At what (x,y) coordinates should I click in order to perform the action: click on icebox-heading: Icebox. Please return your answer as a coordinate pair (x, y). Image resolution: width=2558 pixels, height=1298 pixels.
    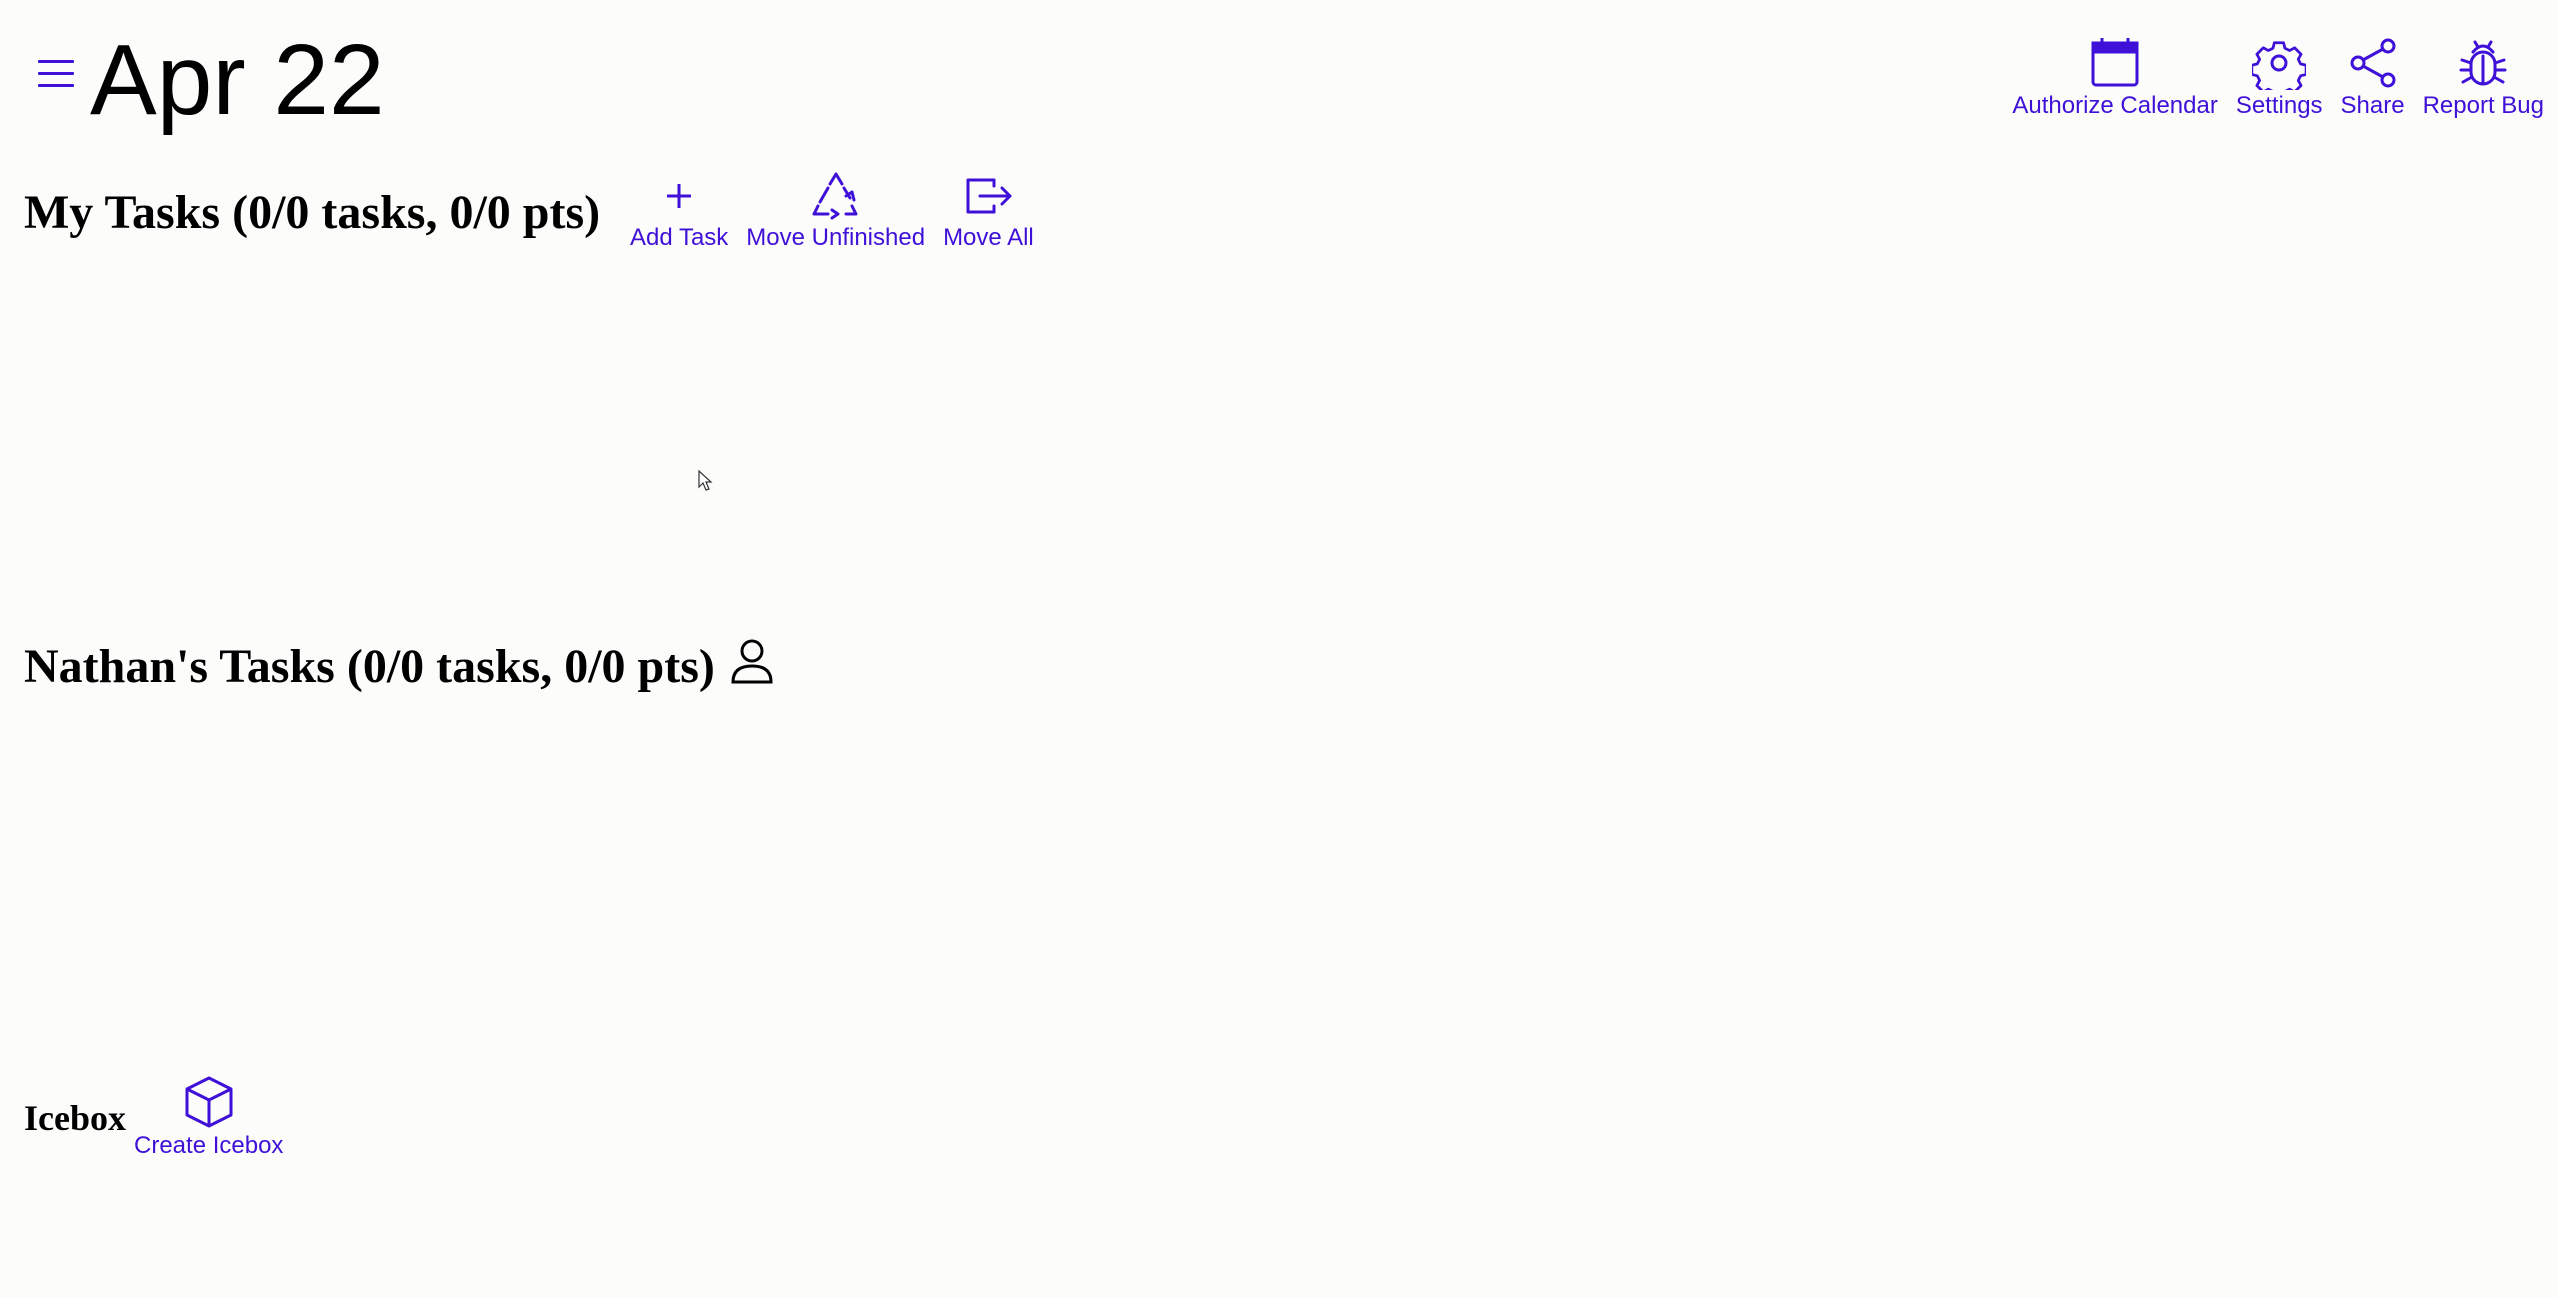
    Looking at the image, I should click on (75, 1118).